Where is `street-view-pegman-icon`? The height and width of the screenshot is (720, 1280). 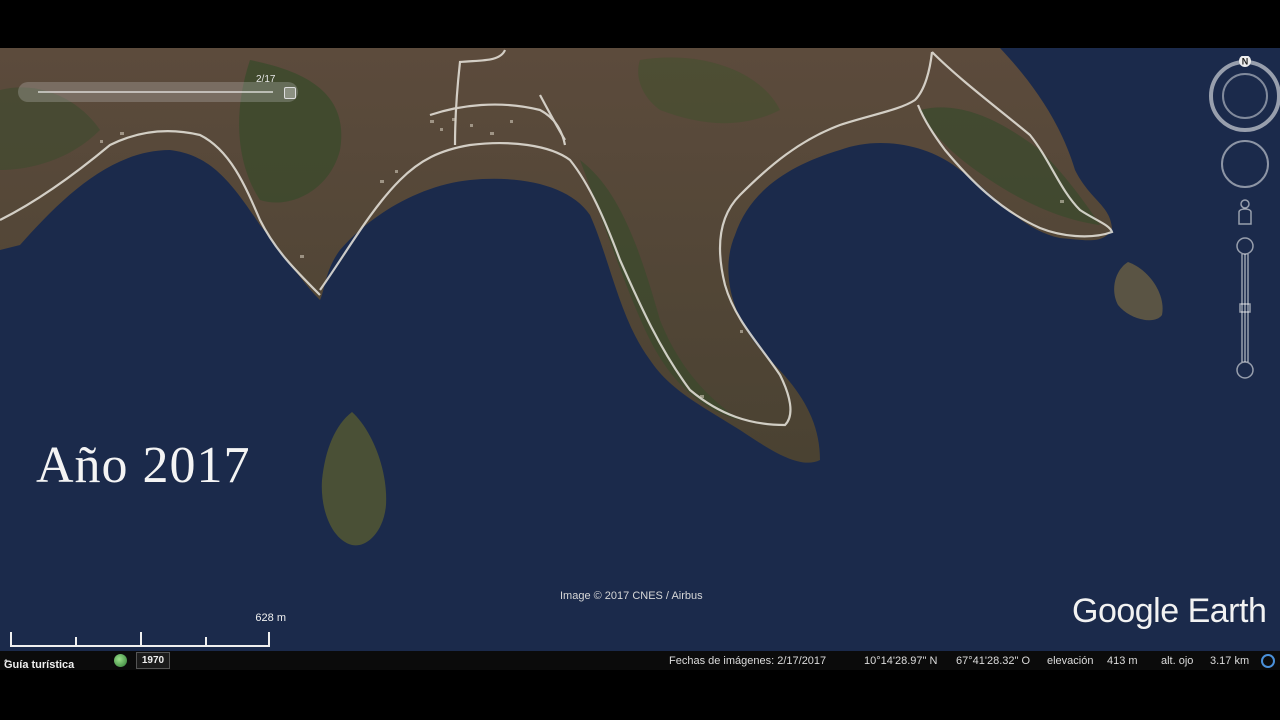
street-view-pegman-icon is located at coordinates (1245, 212).